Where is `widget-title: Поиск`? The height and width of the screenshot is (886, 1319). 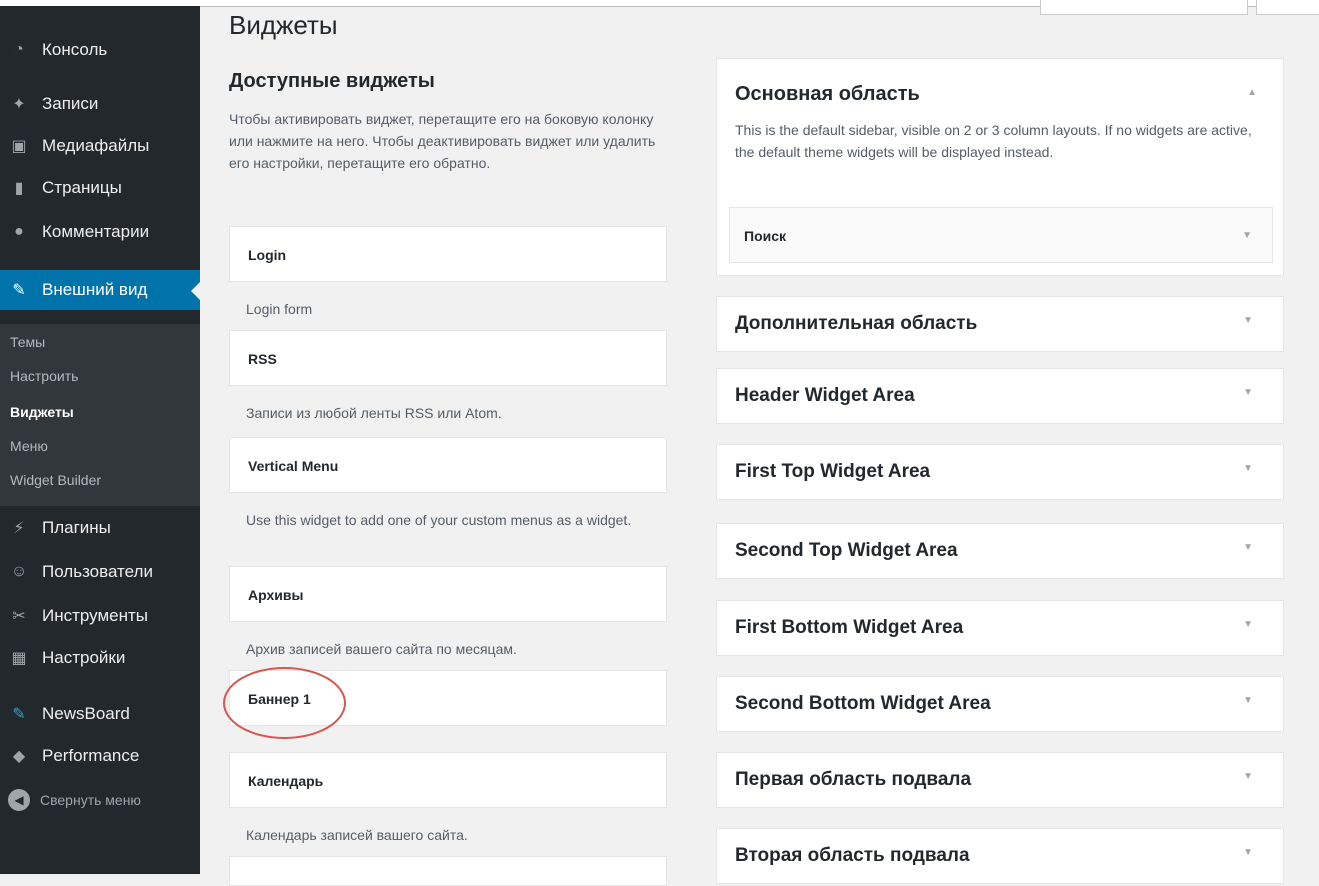 widget-title: Поиск is located at coordinates (765, 236).